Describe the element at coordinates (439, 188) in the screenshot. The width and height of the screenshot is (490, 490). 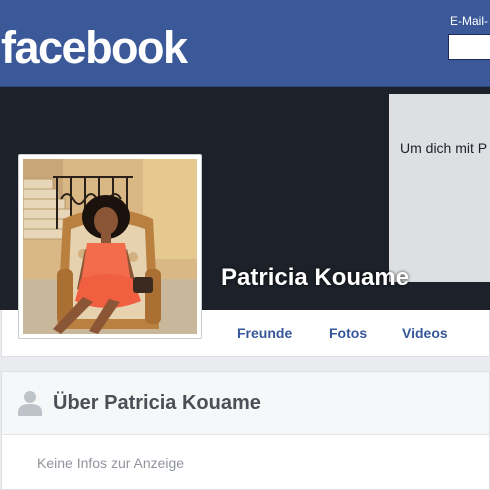
I see `signup-panel: Um dich mit P` at that location.